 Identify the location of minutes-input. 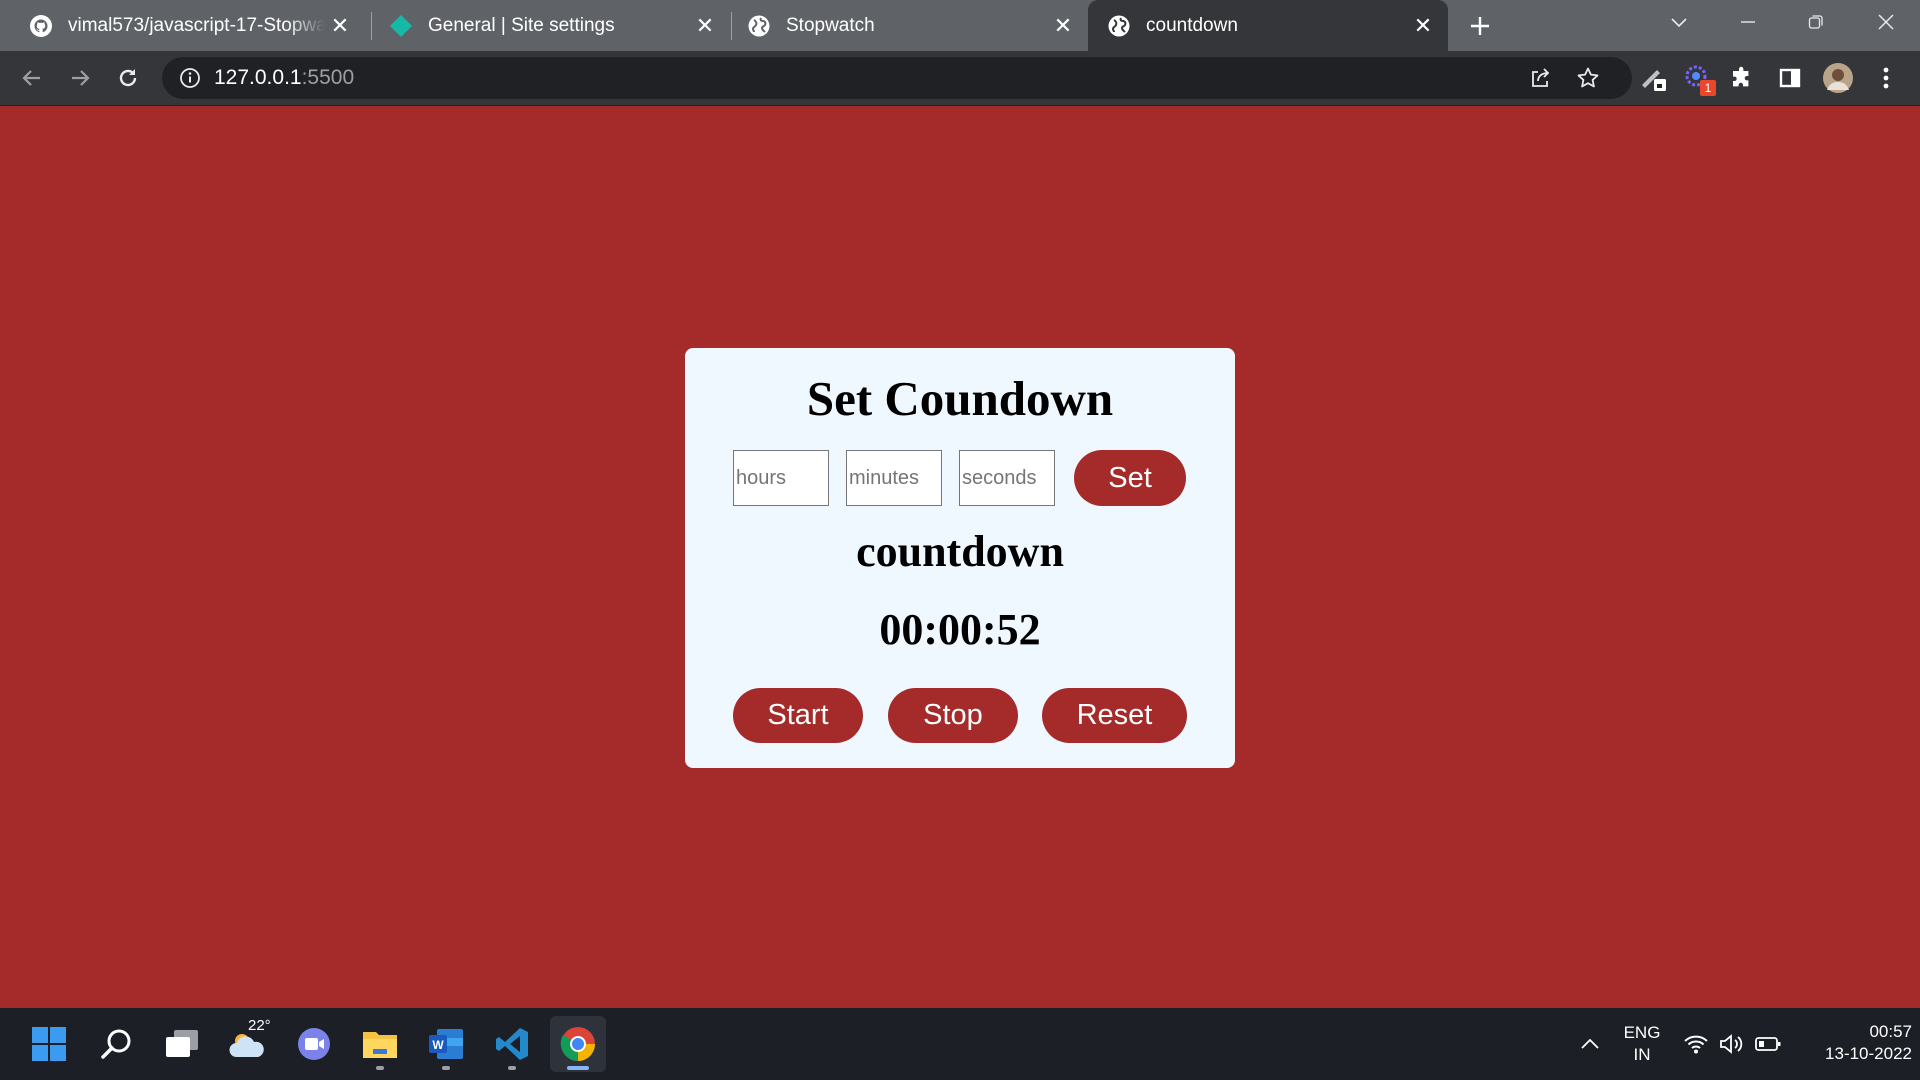
(894, 478).